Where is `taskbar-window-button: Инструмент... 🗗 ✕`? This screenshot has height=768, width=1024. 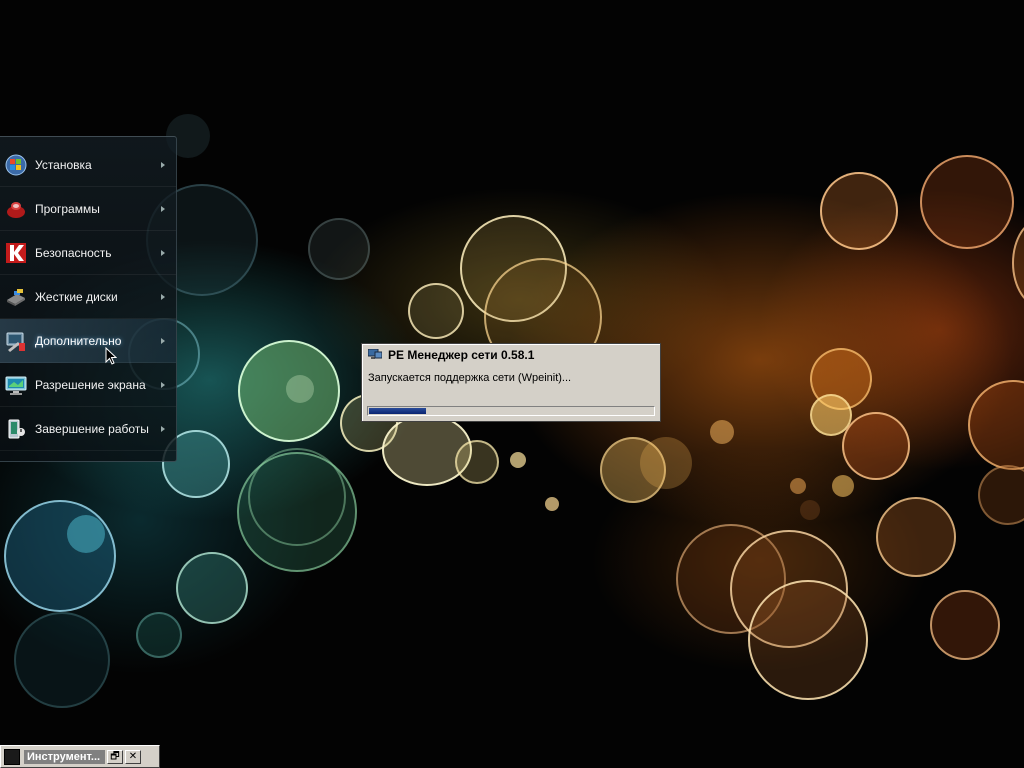
taskbar-window-button: Инструмент... 🗗 ✕ is located at coordinates (80, 756).